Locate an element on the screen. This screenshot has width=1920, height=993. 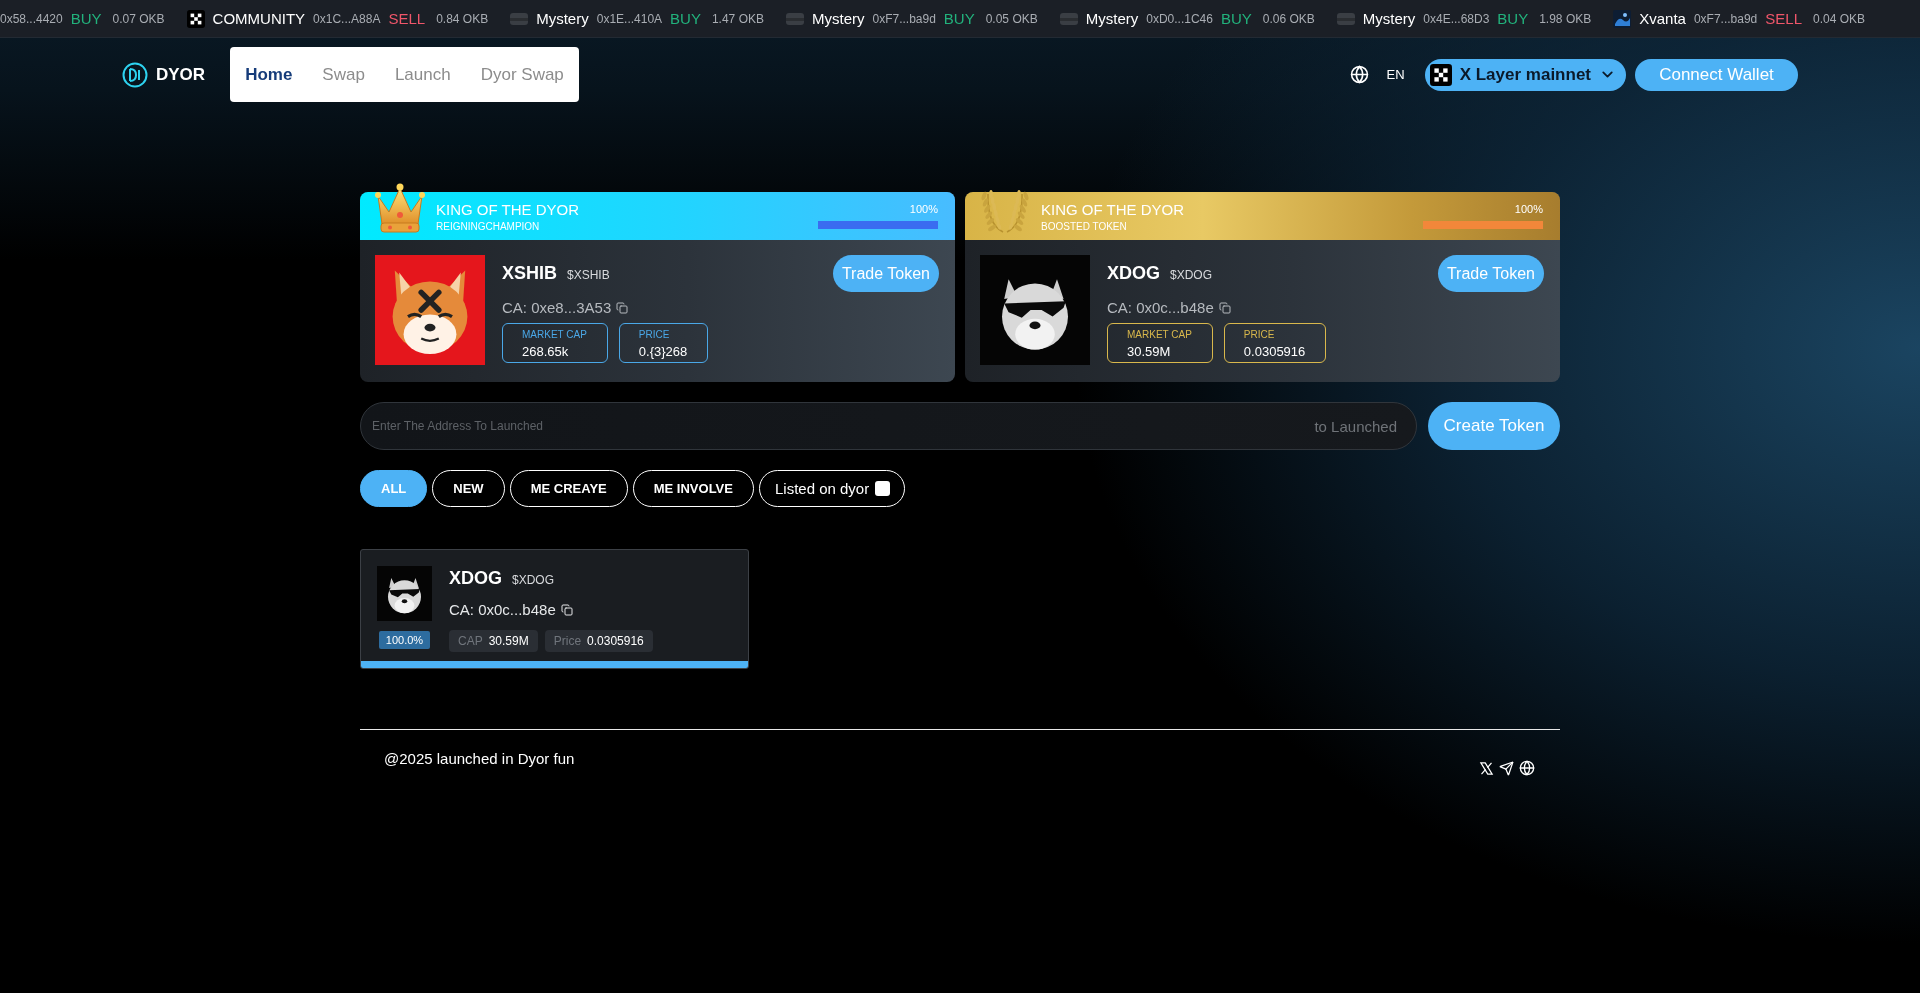
x-link is located at coordinates (1486, 768).